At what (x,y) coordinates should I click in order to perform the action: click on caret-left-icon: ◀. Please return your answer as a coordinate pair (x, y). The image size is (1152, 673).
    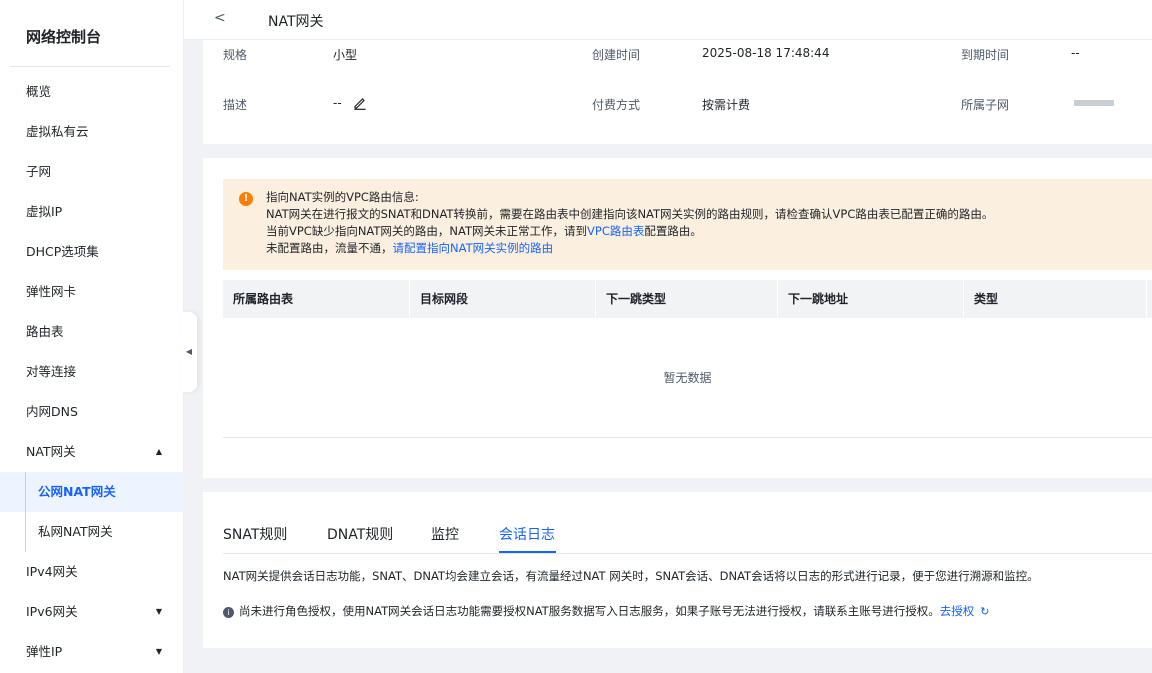
    Looking at the image, I should click on (189, 351).